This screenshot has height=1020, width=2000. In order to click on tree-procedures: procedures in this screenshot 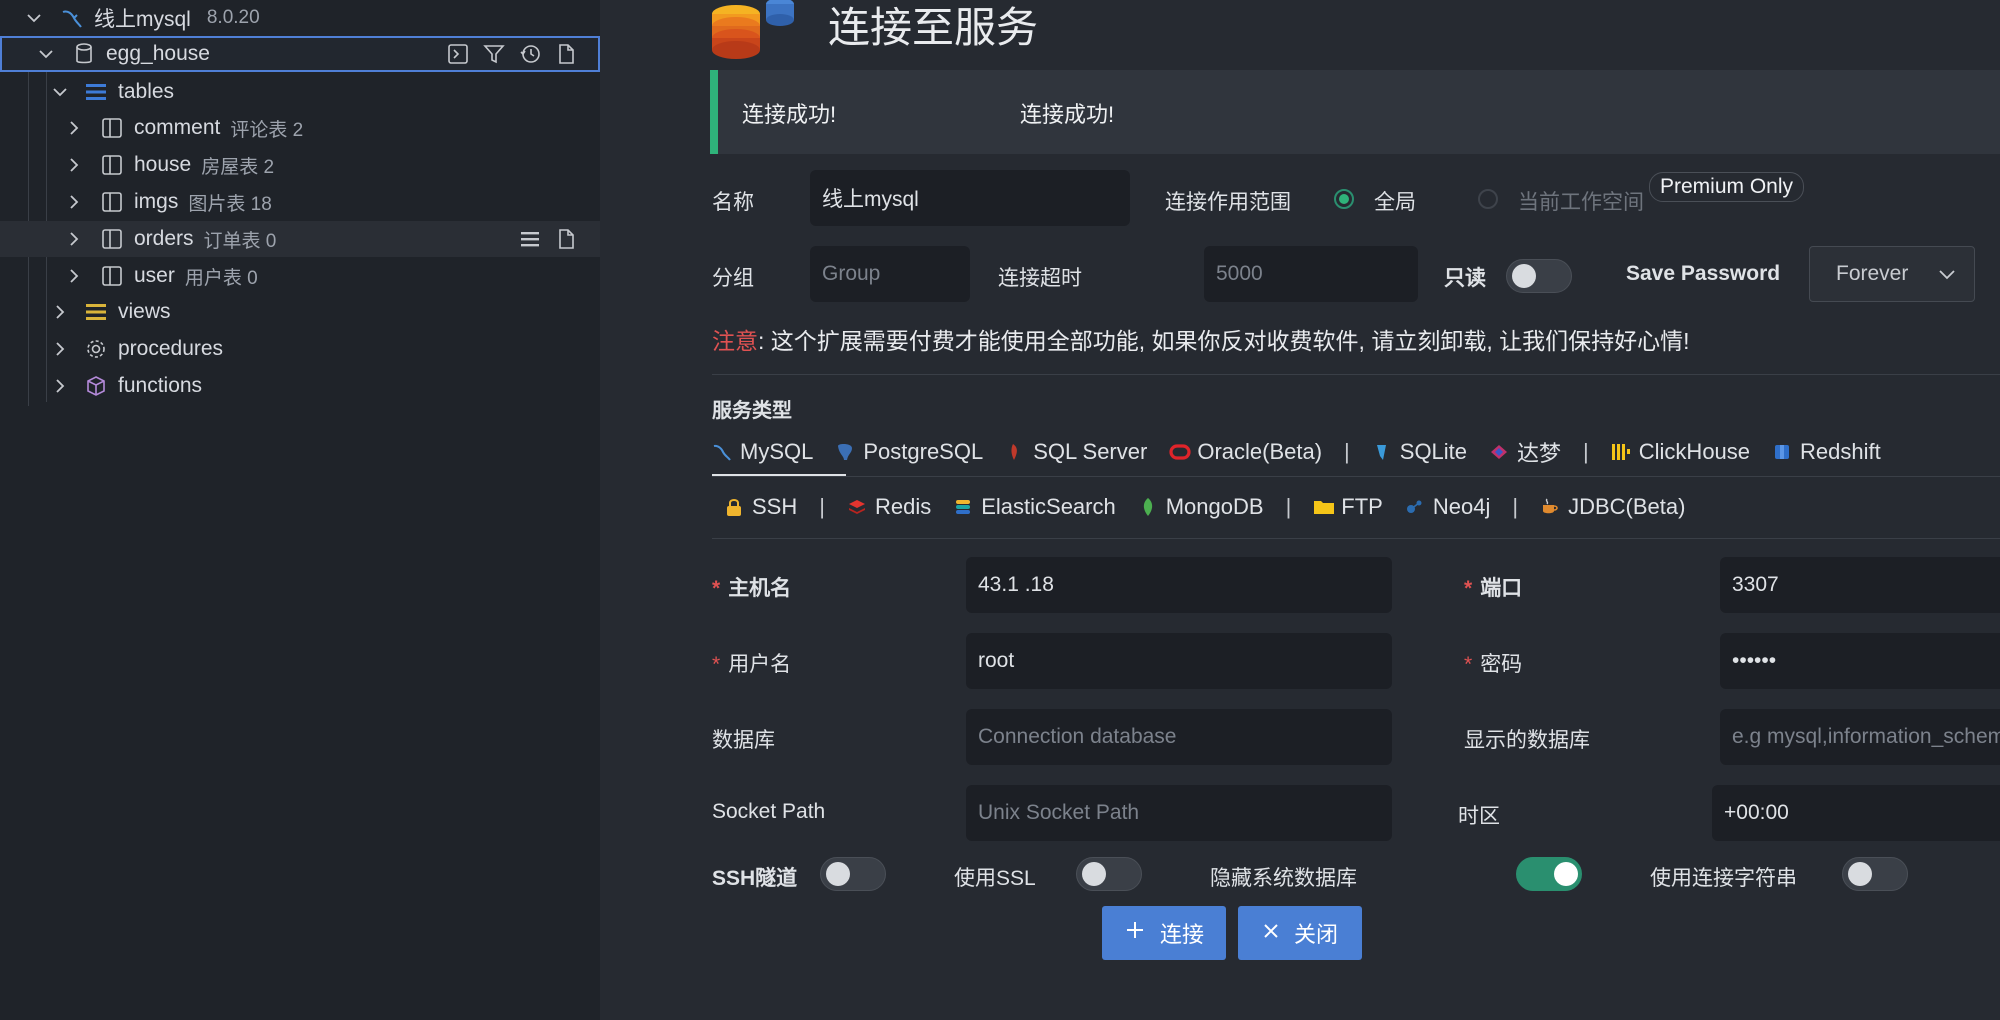, I will do `click(300, 349)`.